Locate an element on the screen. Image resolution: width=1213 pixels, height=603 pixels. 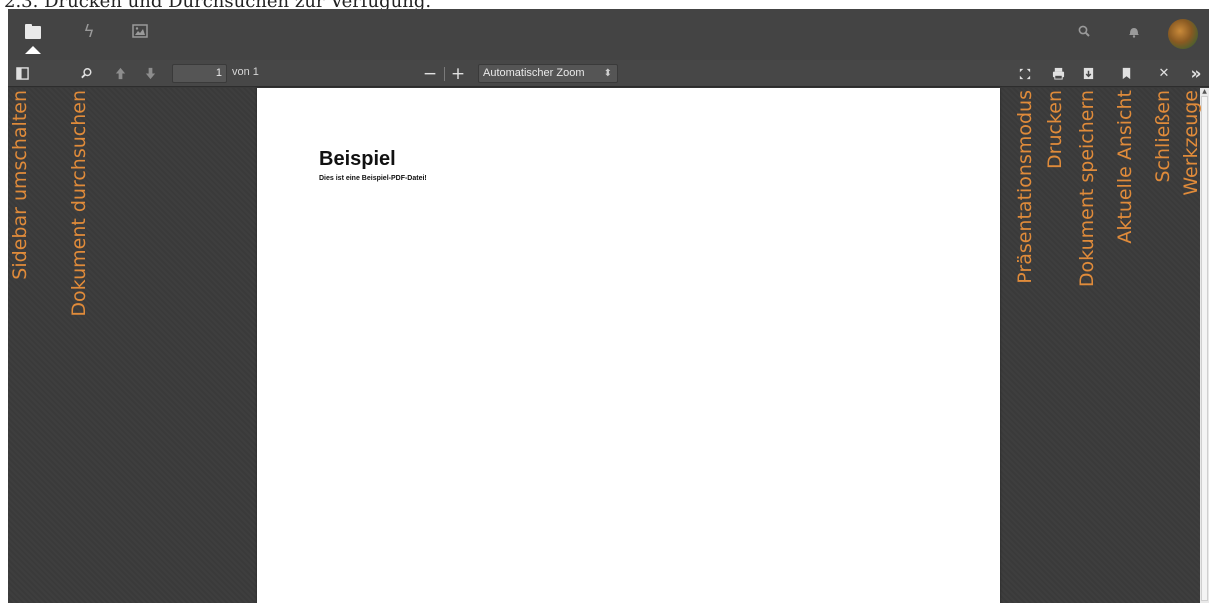
arrow-up-icon is located at coordinates (120, 73).